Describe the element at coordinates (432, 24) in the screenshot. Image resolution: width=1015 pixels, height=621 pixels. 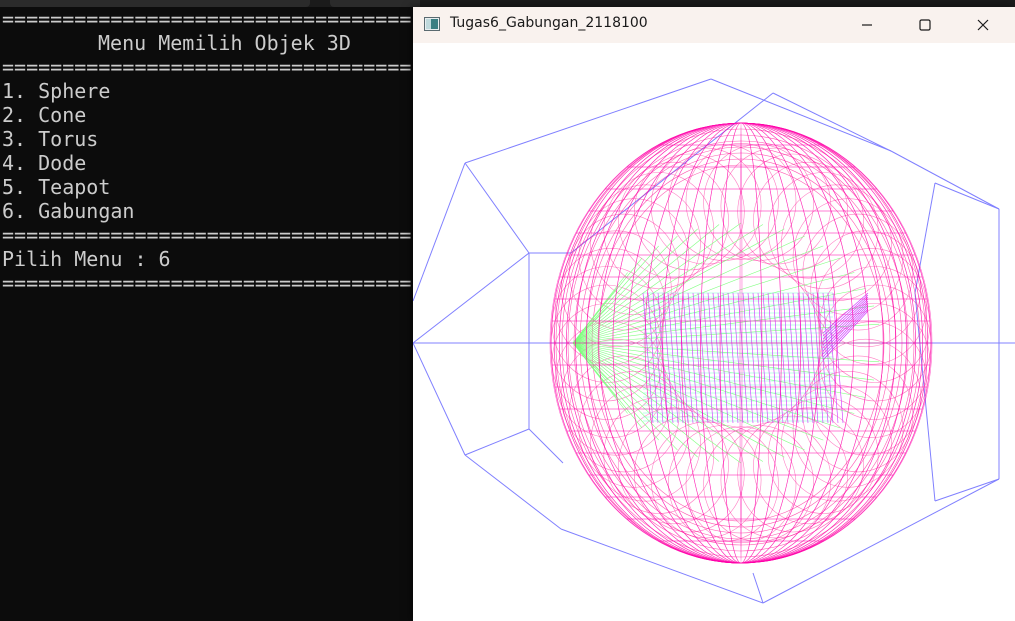
I see `app-window-icon` at that location.